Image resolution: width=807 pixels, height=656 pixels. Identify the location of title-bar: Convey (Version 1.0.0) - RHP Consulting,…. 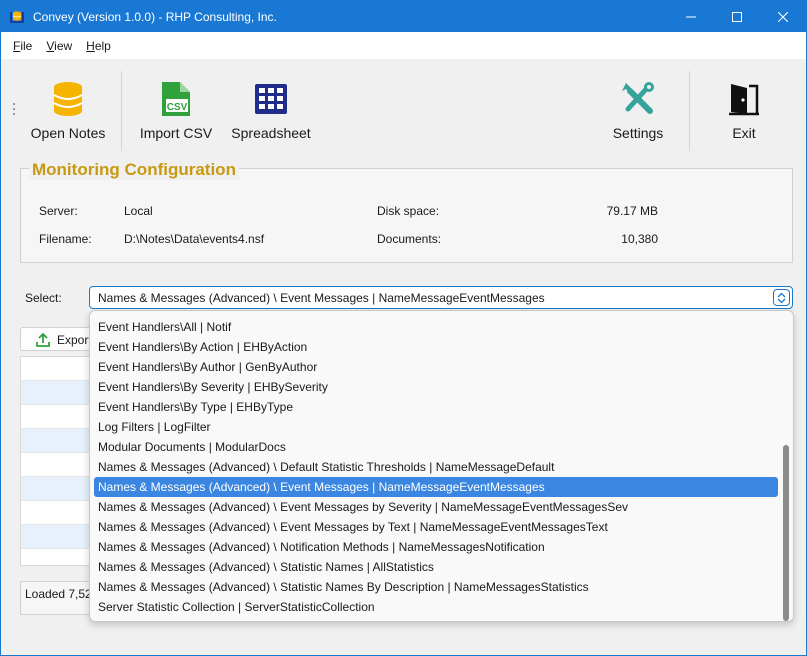
(403, 16).